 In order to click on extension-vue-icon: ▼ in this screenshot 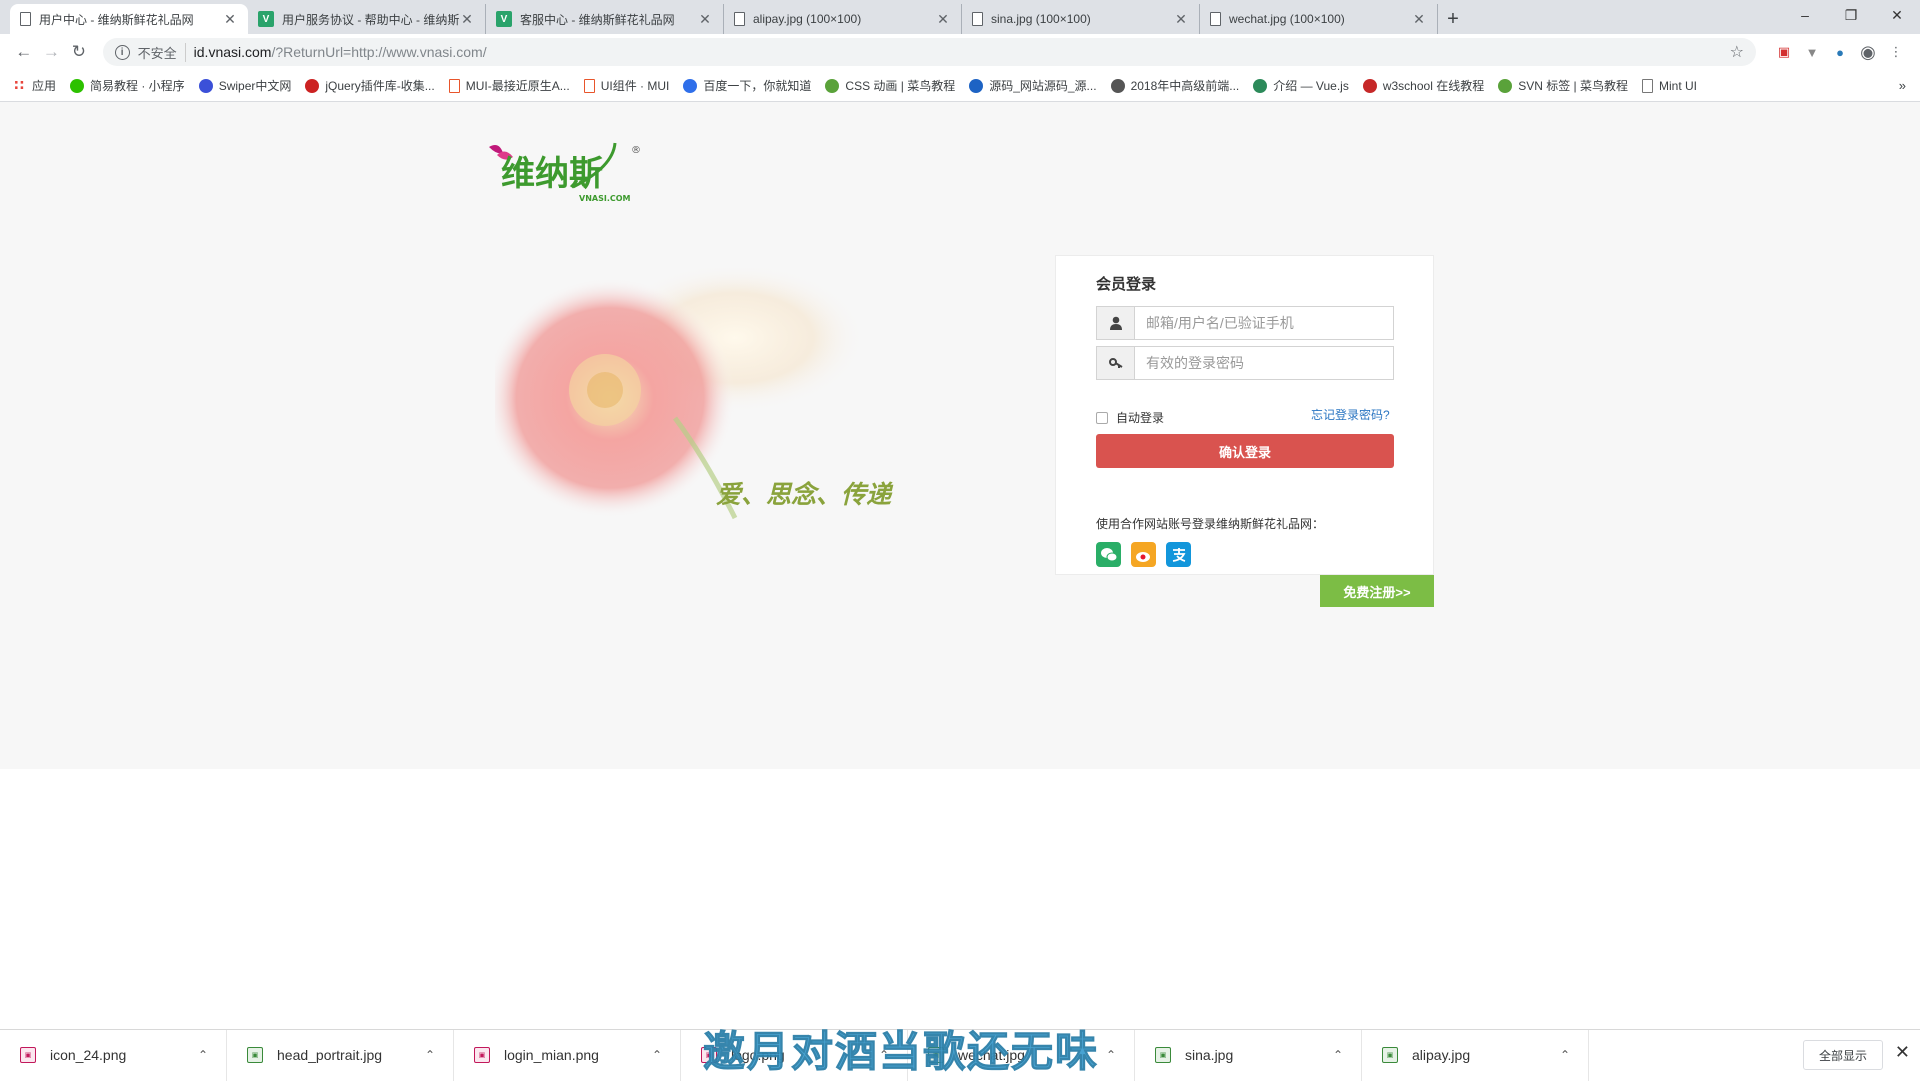, I will do `click(1812, 52)`.